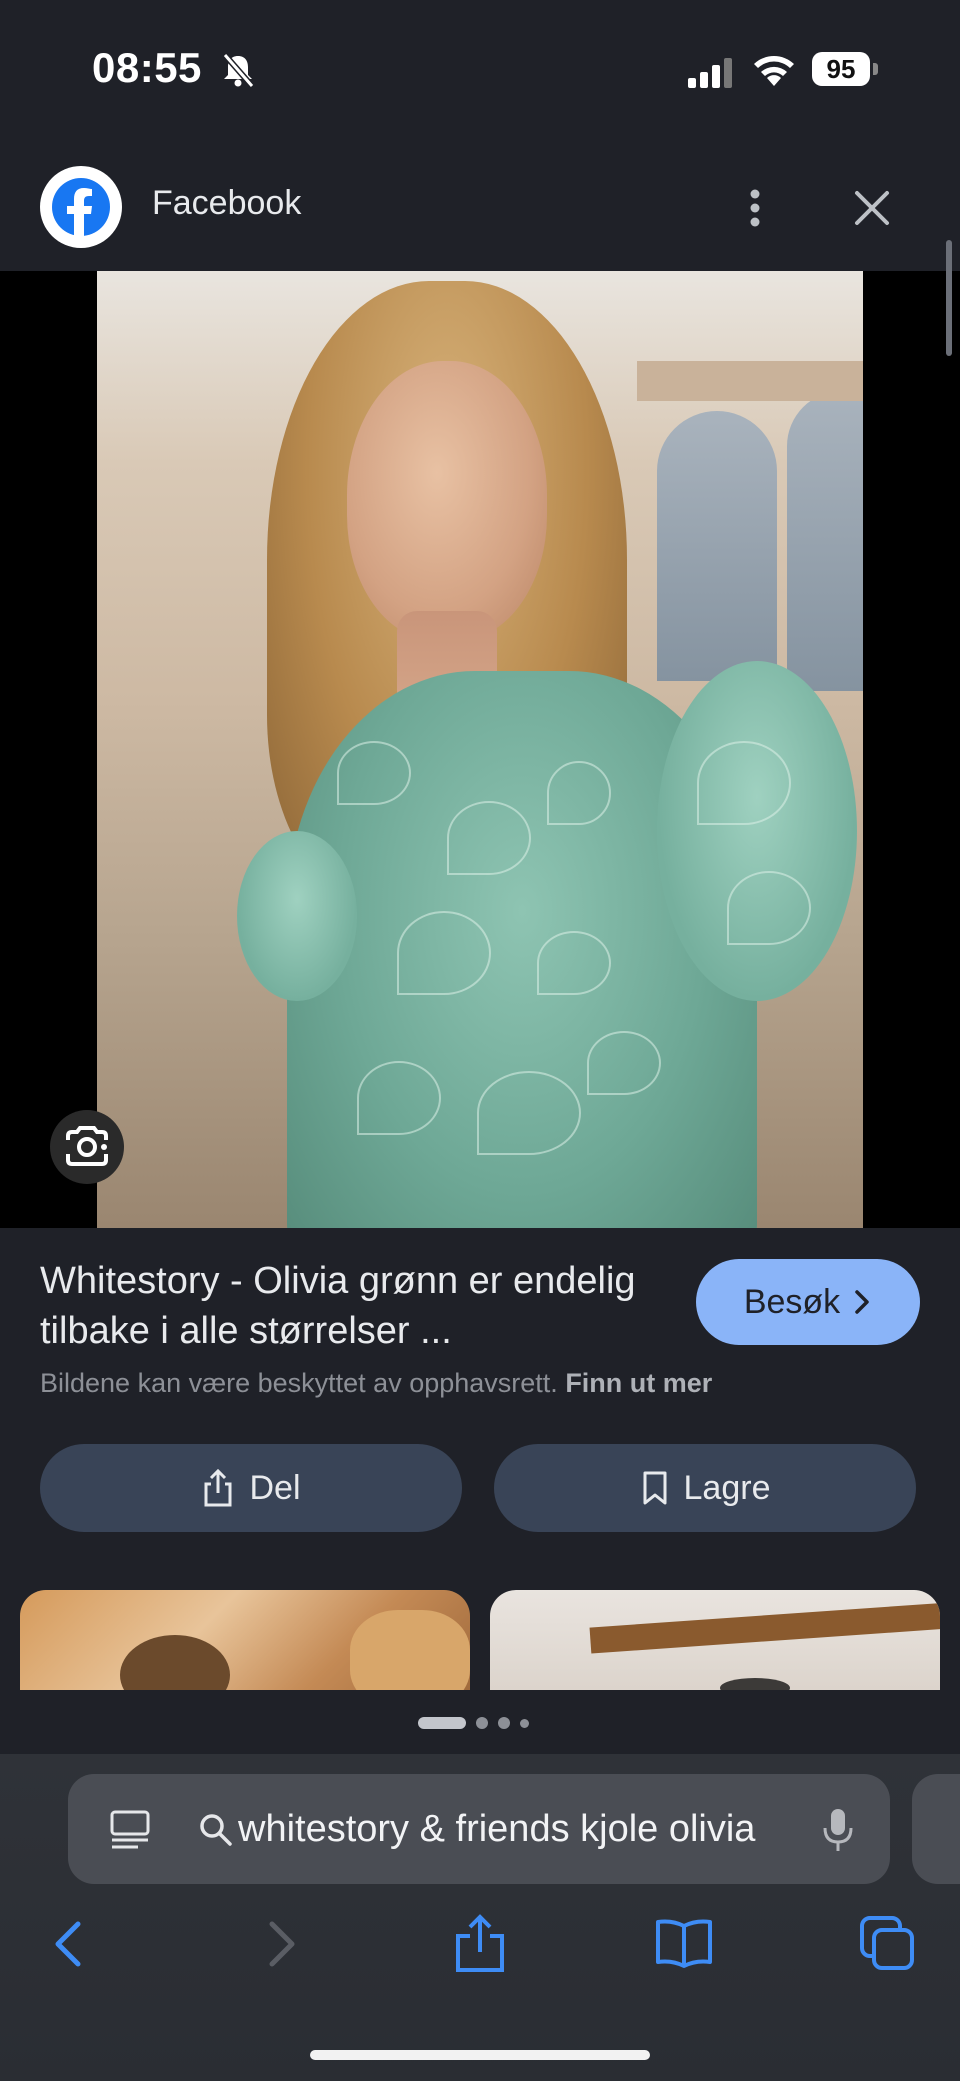 Image resolution: width=960 pixels, height=2081 pixels. Describe the element at coordinates (862, 1302) in the screenshot. I see `chevron-right-icon` at that location.